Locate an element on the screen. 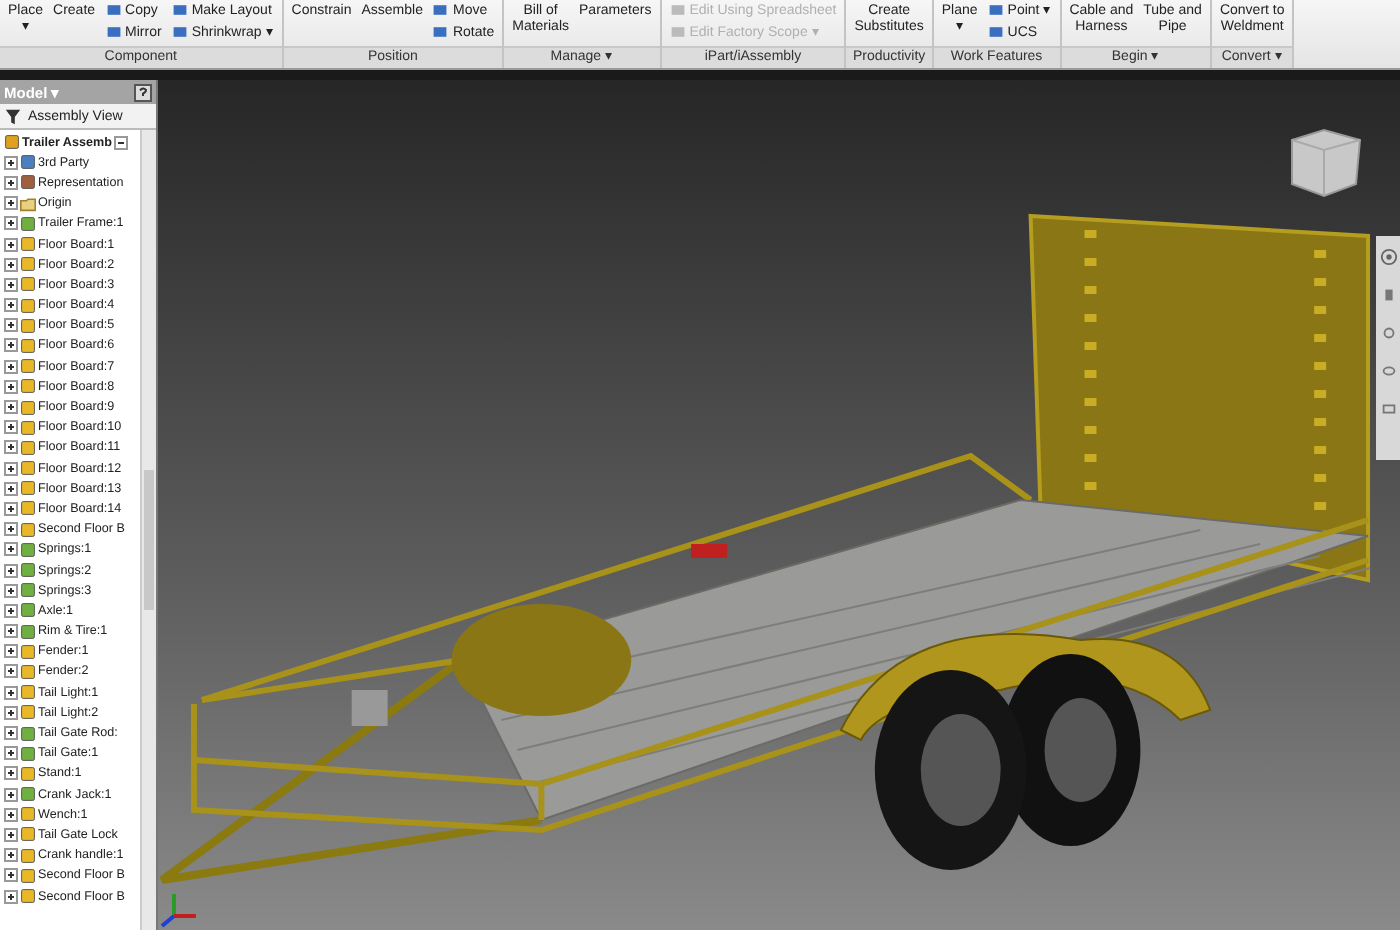  look-at-icon is located at coordinates (1388, 409).